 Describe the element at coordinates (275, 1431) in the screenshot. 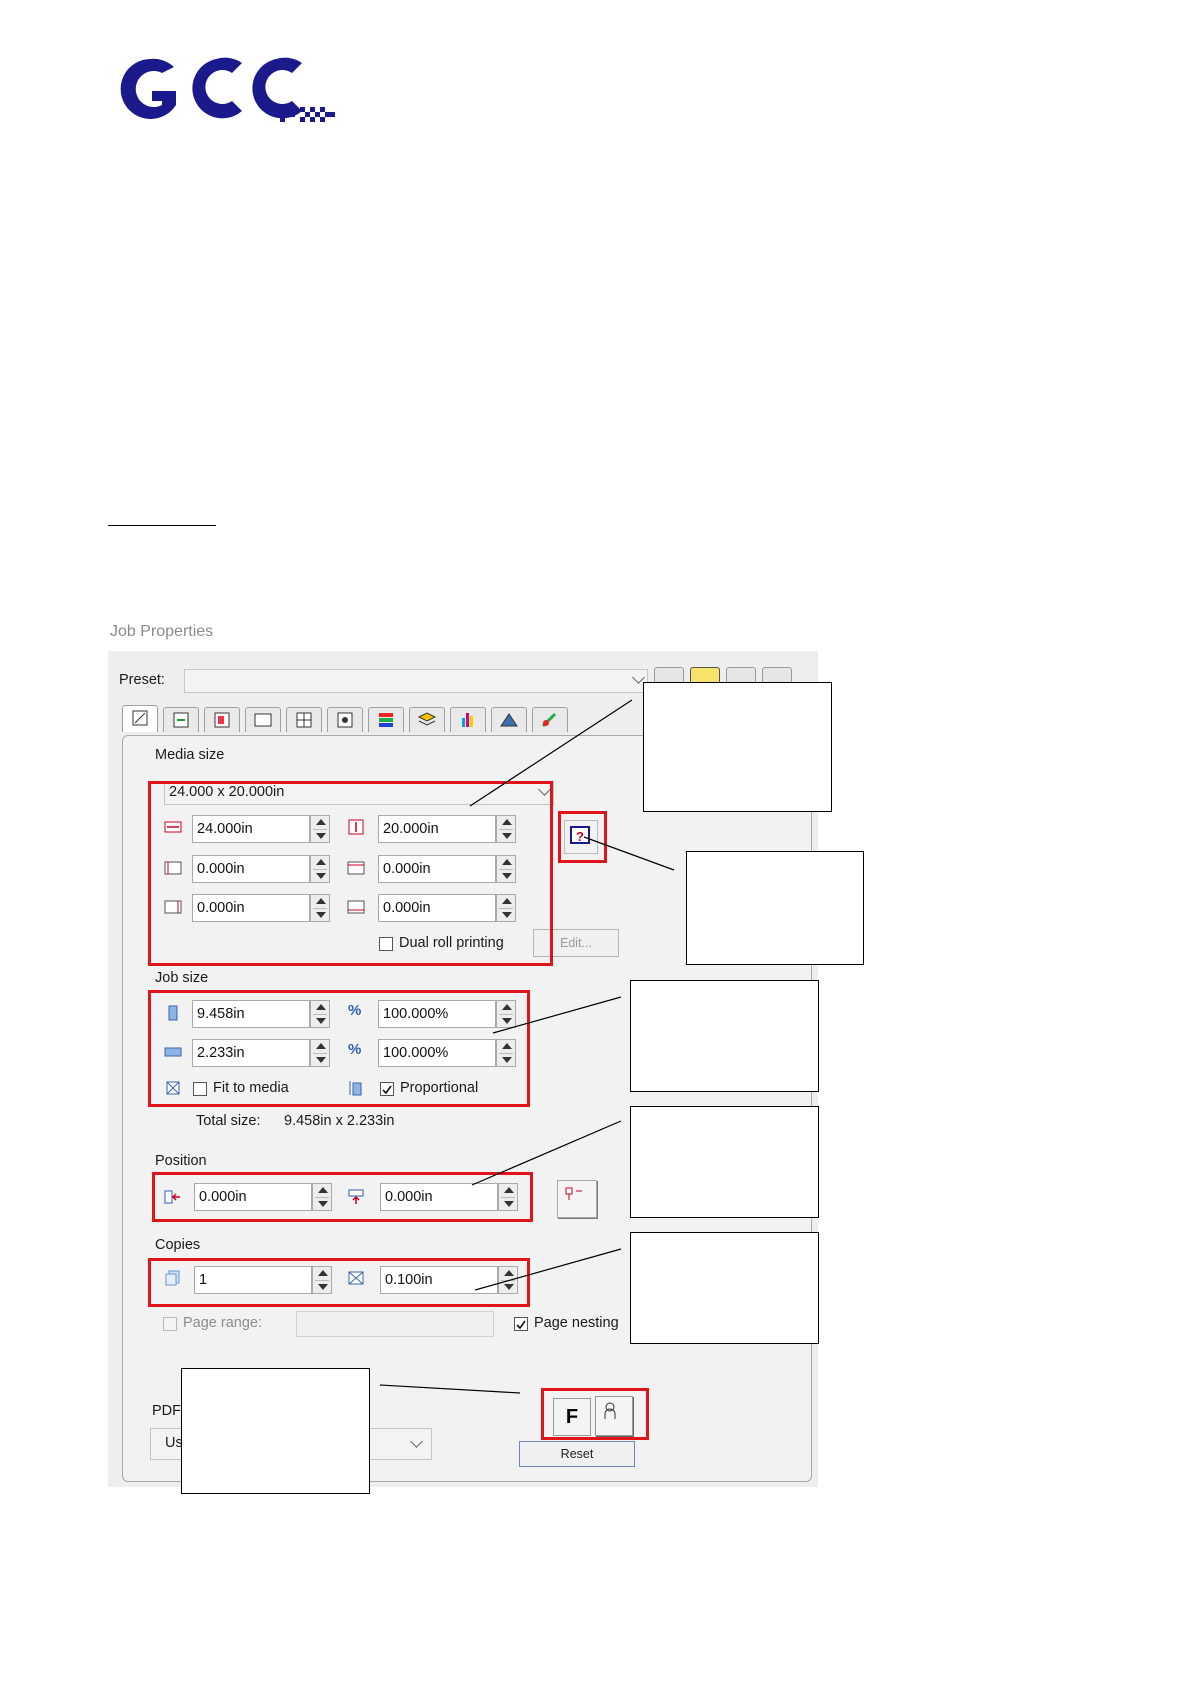

I see `callout-bottom-buttons` at that location.